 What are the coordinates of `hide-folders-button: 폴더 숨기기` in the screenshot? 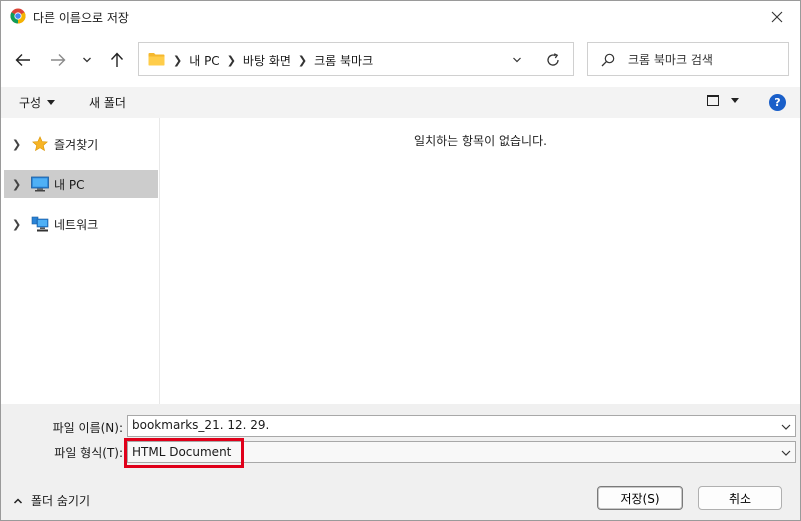 It's located at (51, 500).